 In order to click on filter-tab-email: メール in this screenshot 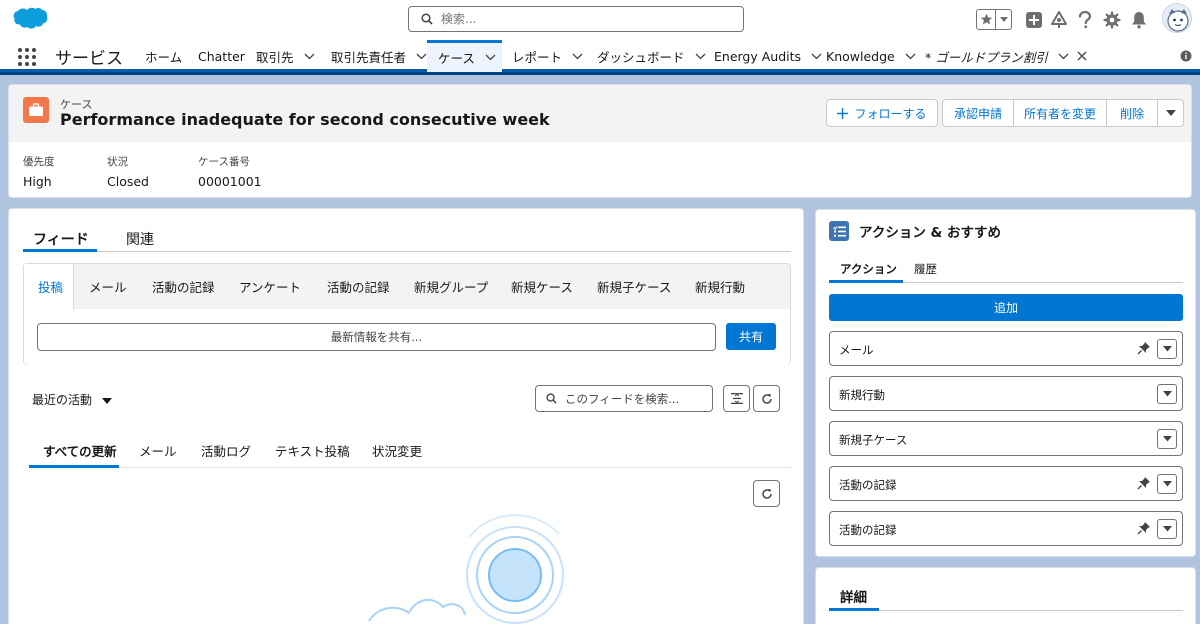, I will do `click(158, 450)`.